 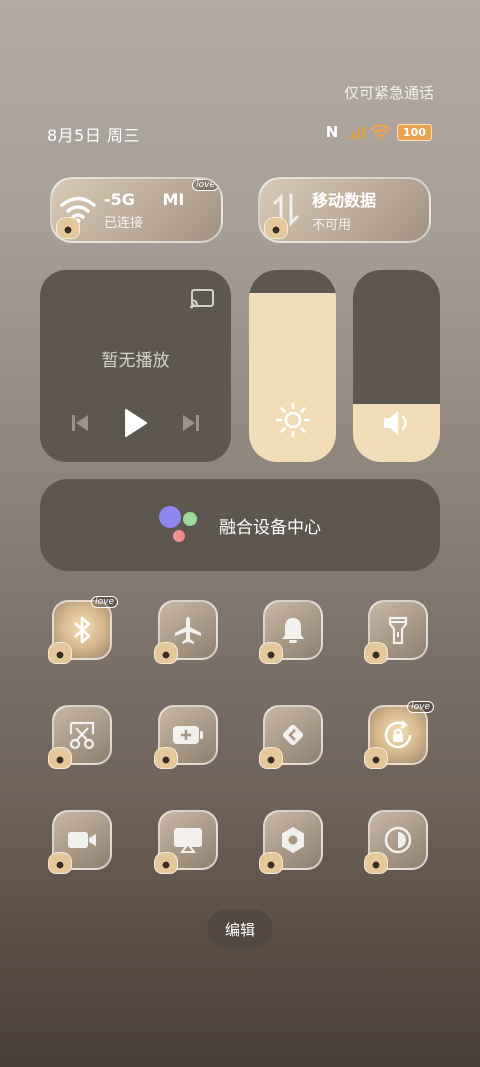 I want to click on next-track-icon, so click(x=191, y=423).